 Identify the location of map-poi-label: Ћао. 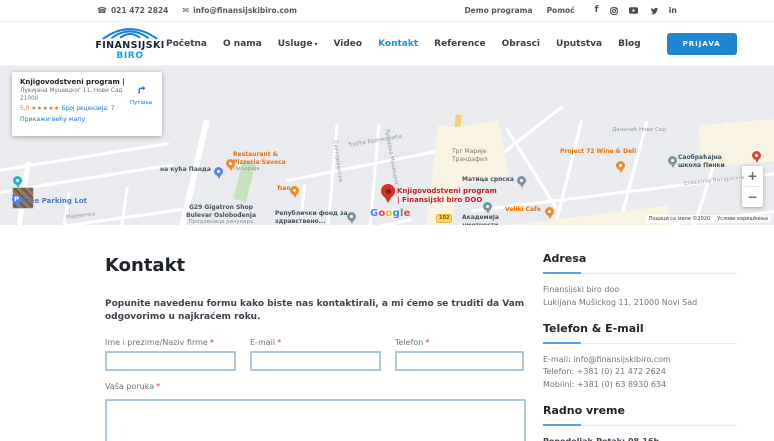
(284, 188).